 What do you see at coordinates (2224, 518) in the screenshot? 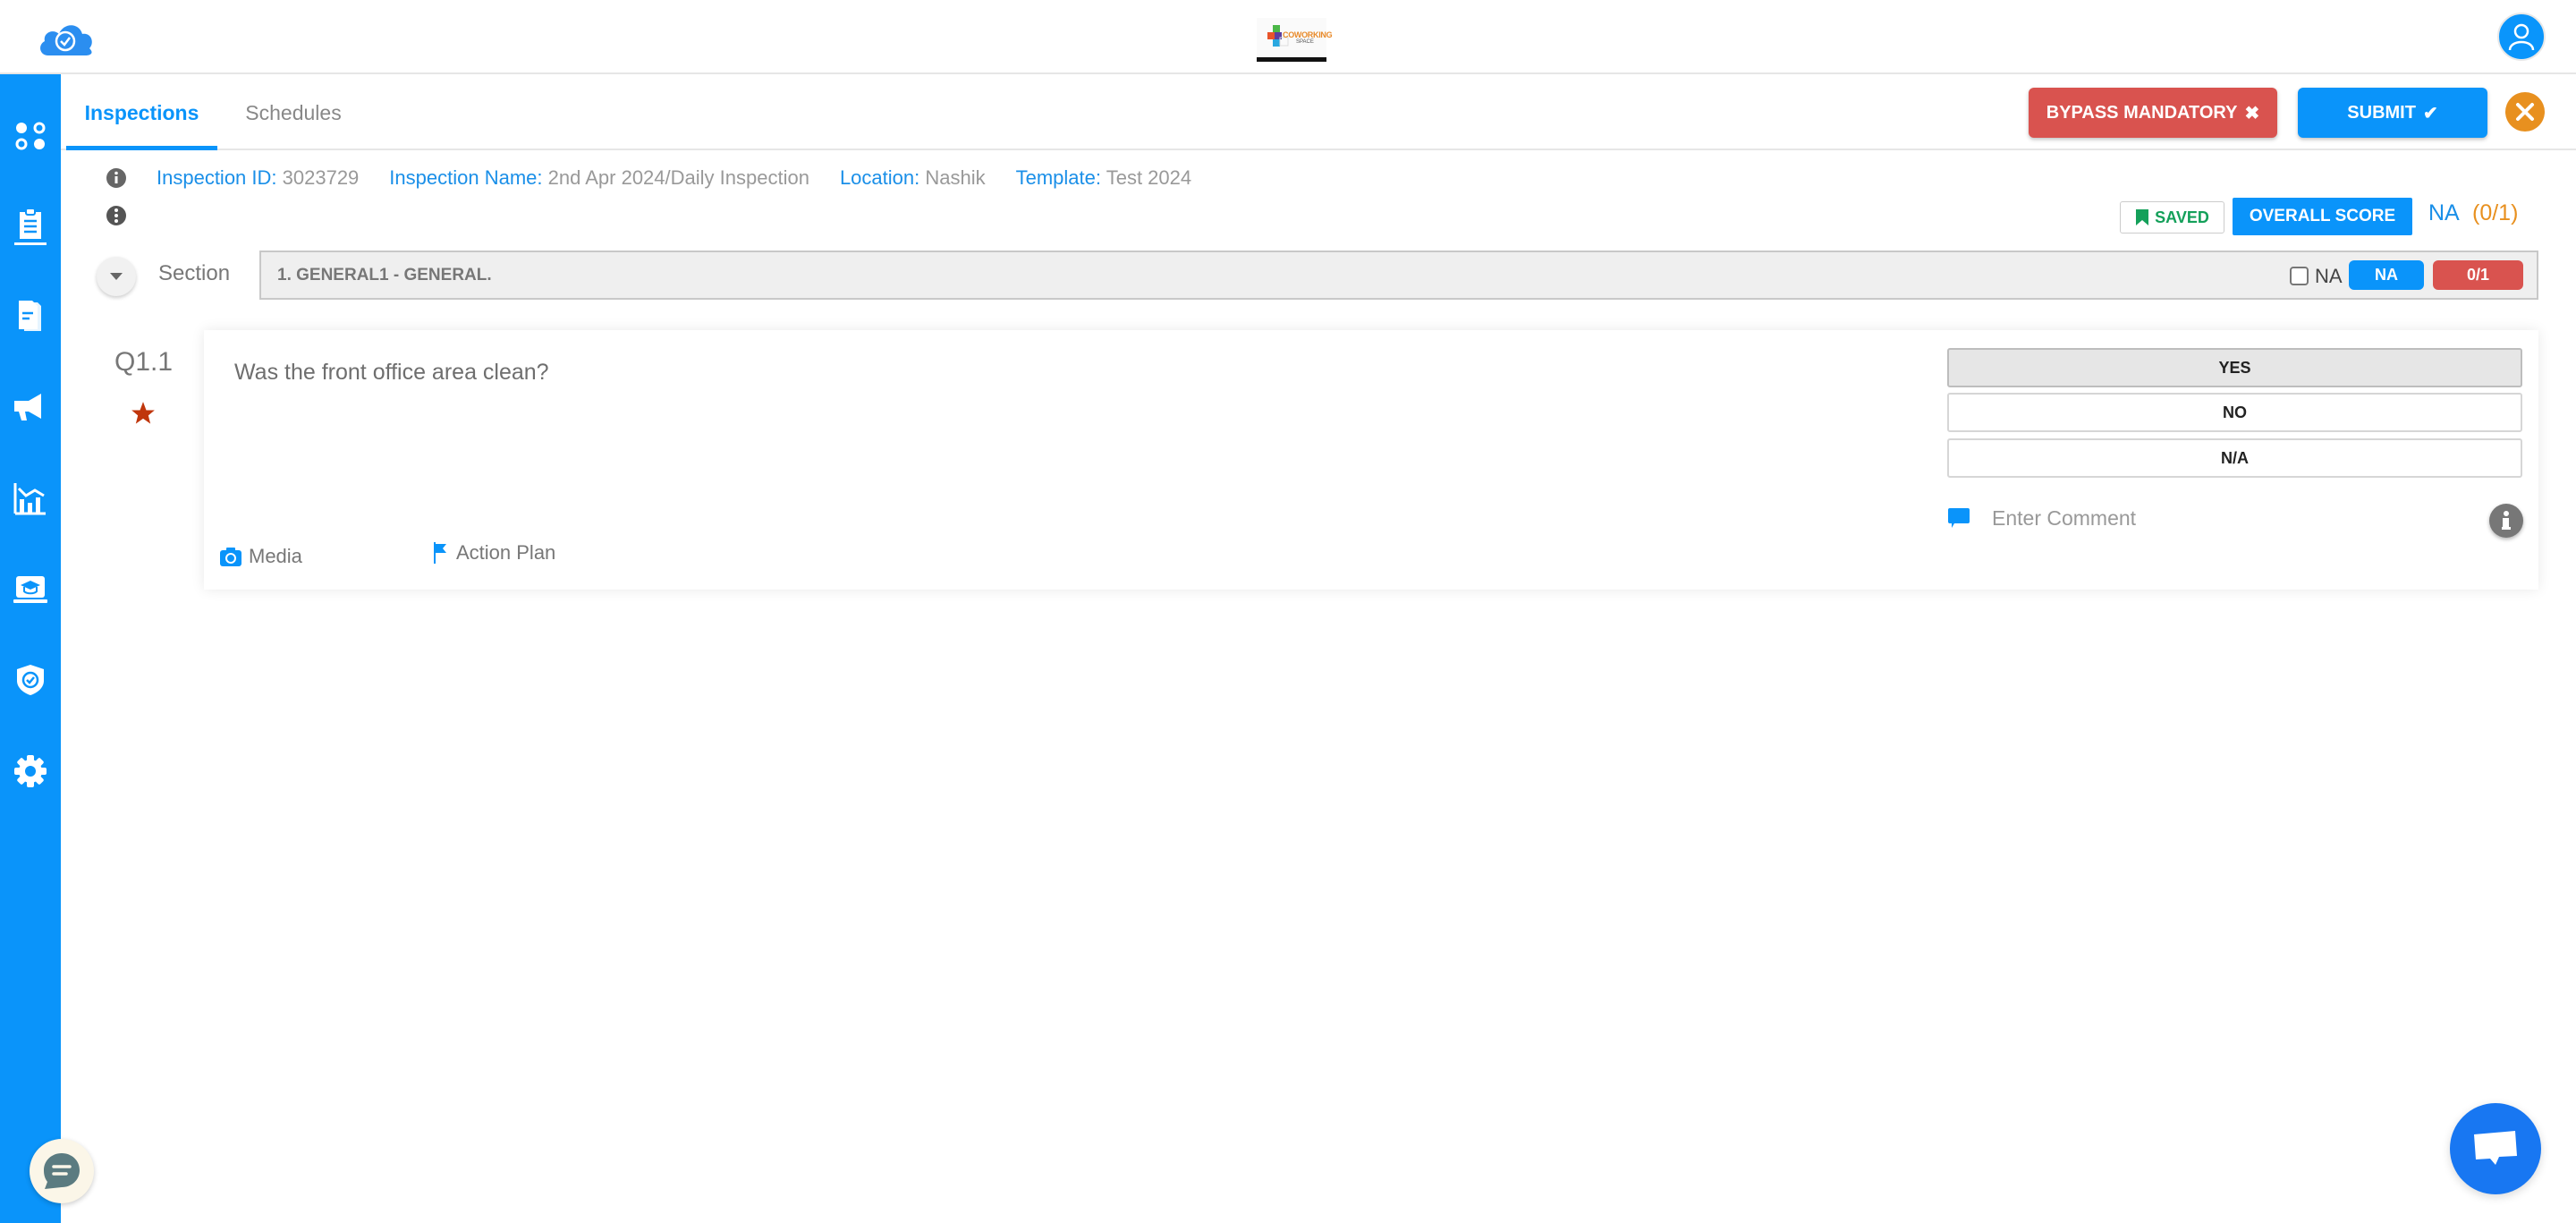
I see `comment-input` at bounding box center [2224, 518].